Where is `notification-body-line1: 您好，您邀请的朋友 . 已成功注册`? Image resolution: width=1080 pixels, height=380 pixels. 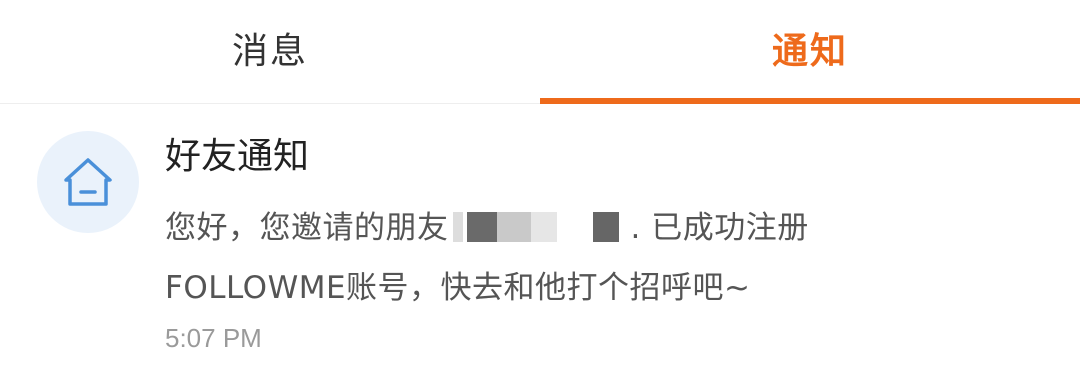 notification-body-line1: 您好，您邀请的朋友 . 已成功注册 is located at coordinates (605, 228).